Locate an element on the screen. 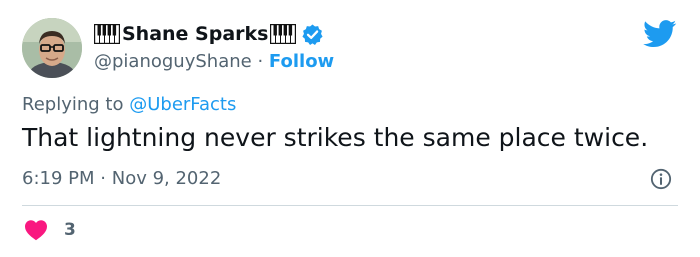 This screenshot has height=257, width=700. tweet-timestamp: 6:19 PM · Nov 9, 2022 is located at coordinates (121, 178).